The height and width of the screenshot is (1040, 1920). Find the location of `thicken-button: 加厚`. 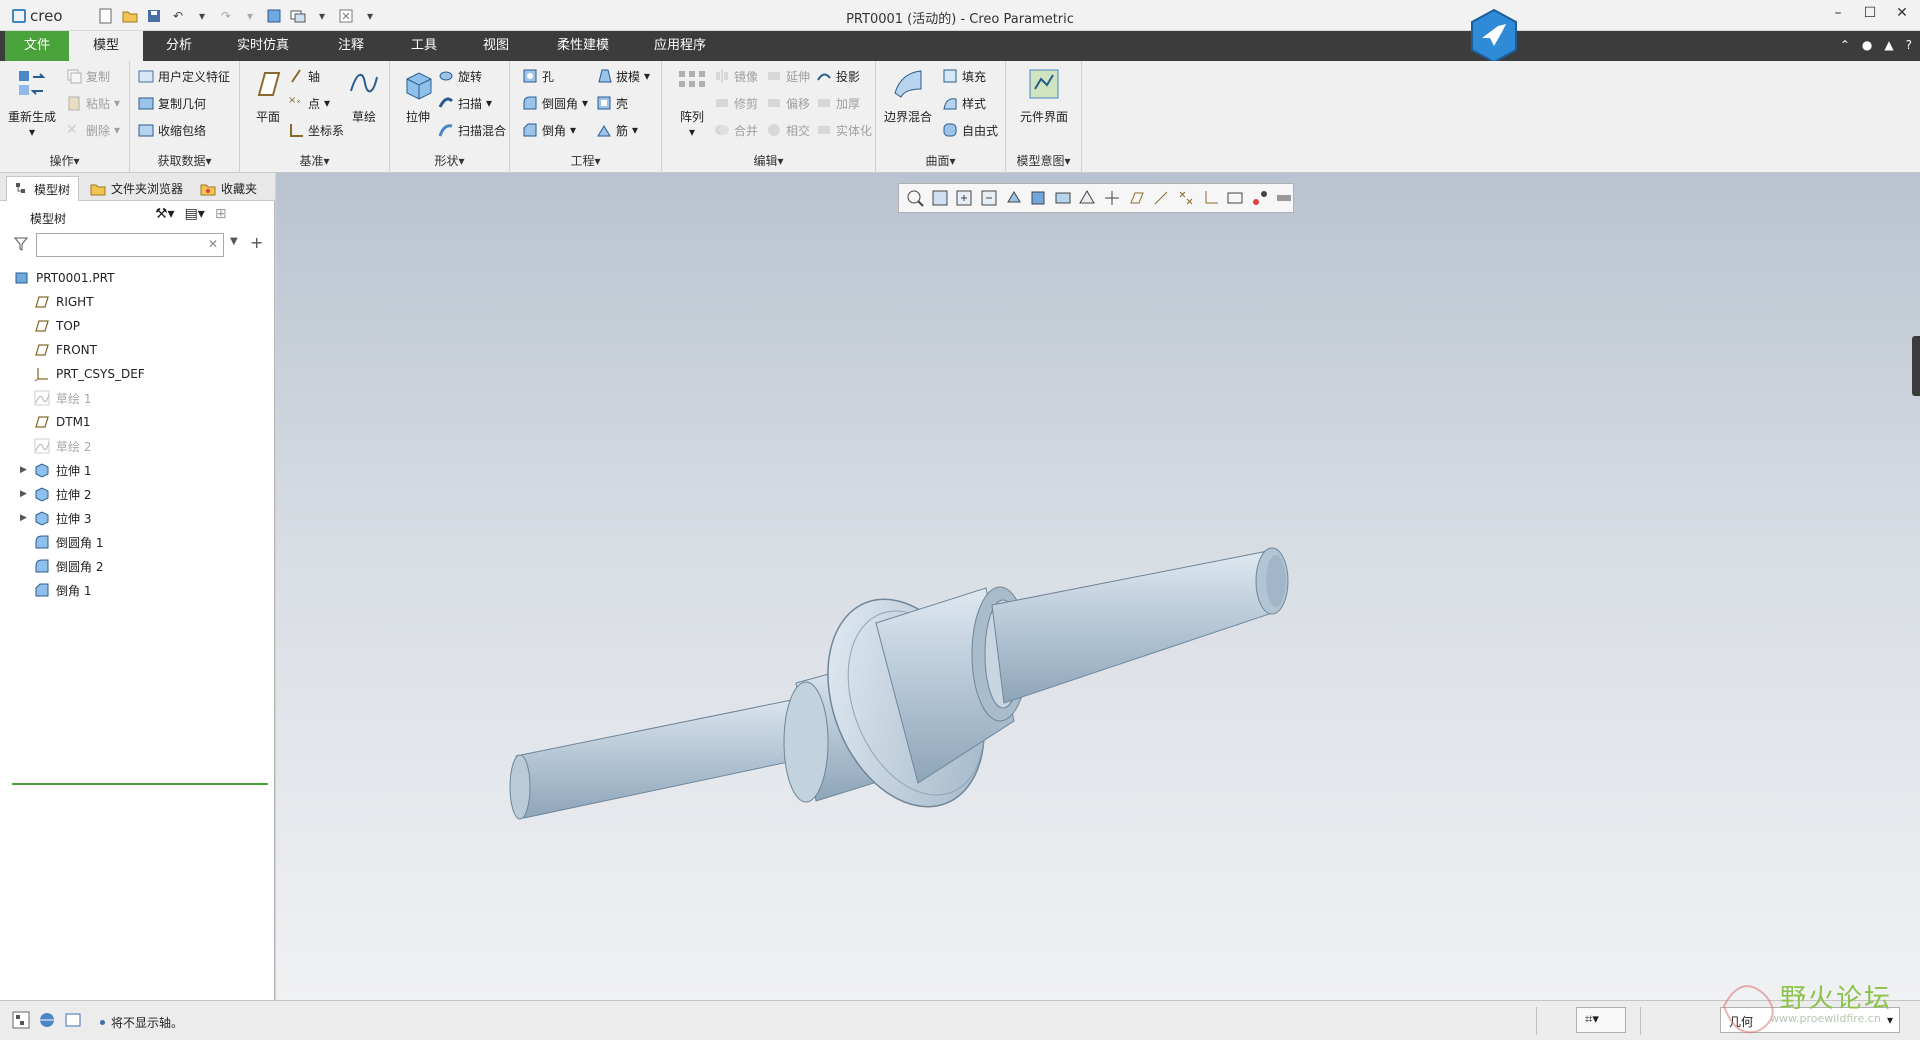

thicken-button: 加厚 is located at coordinates (838, 103).